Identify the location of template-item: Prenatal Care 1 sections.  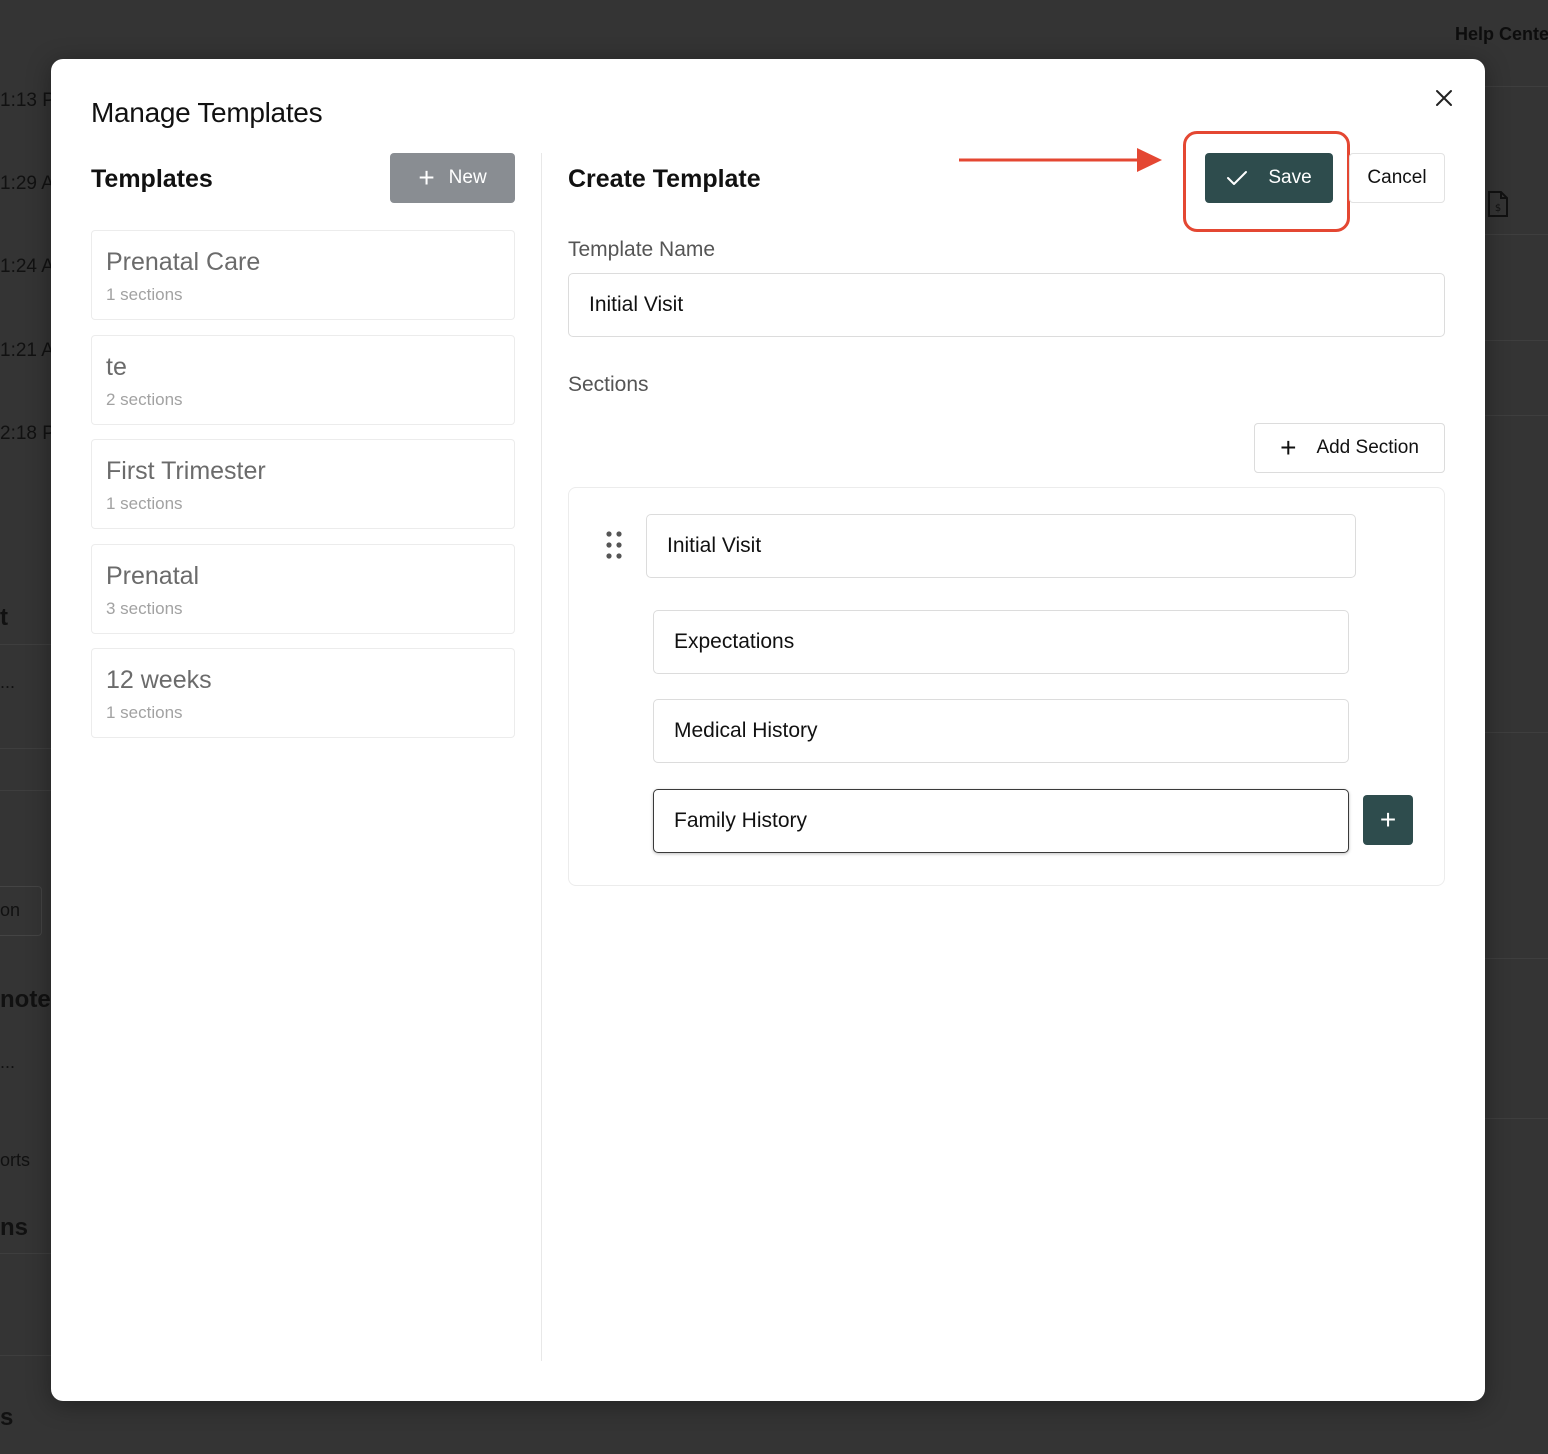
(303, 275).